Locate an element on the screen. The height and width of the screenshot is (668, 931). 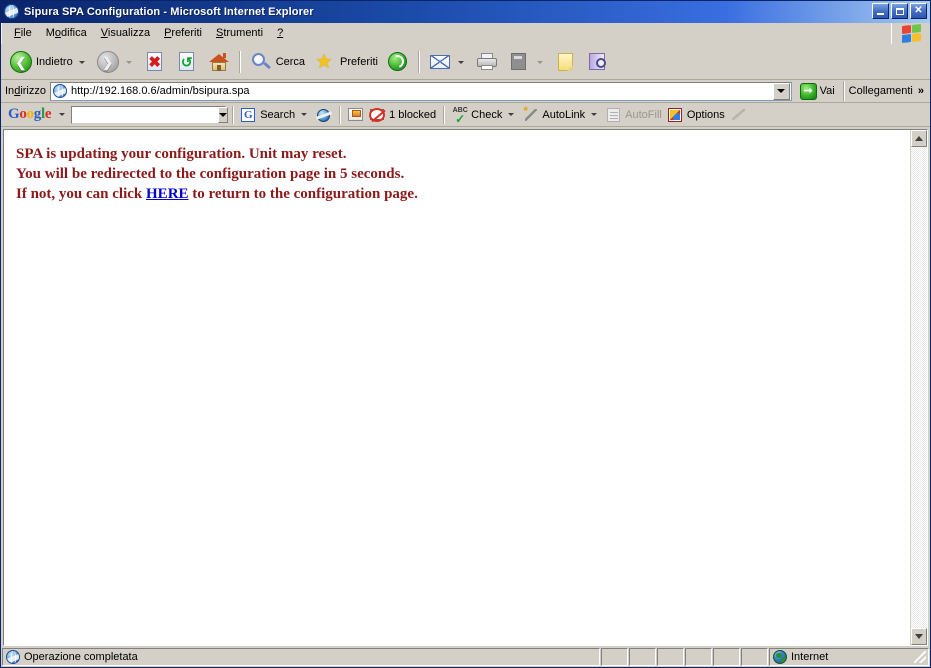
autofill-icon is located at coordinates (614, 115).